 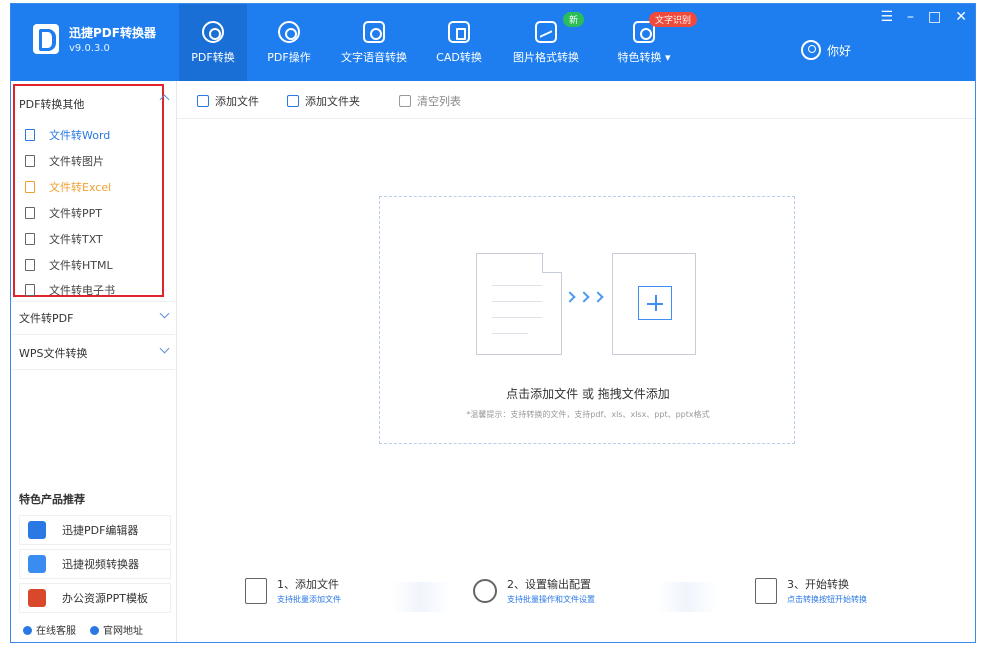 I want to click on convert-icon, so click(x=766, y=590).